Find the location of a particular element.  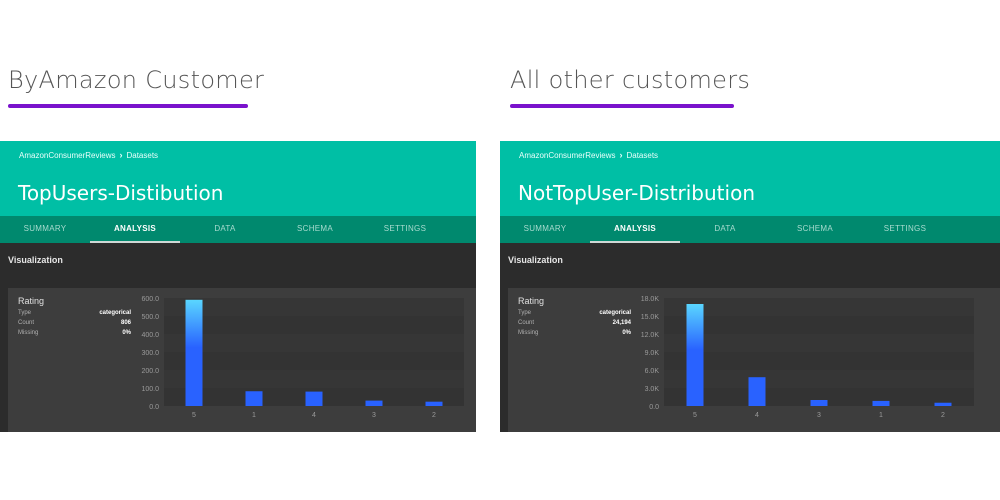

y-tick-label: 12.0K is located at coordinates (650, 335).